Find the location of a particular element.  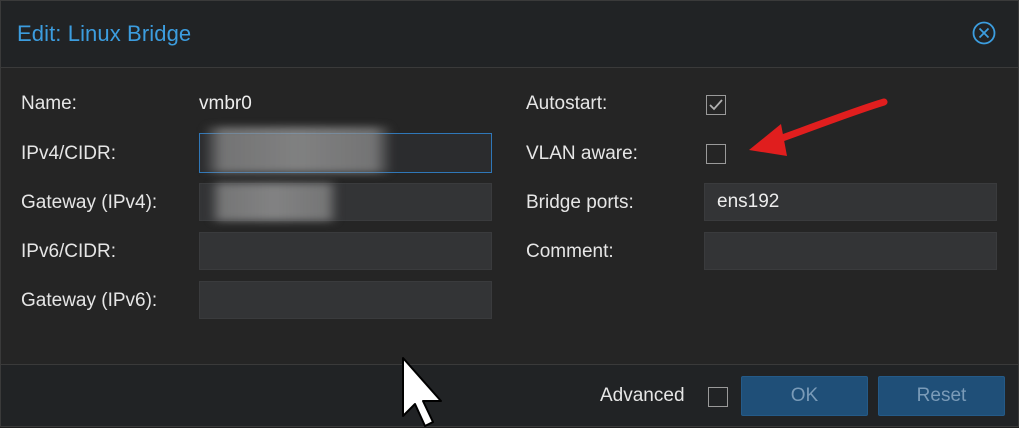

bridge-ports-label: Bridge ports: is located at coordinates (580, 202).